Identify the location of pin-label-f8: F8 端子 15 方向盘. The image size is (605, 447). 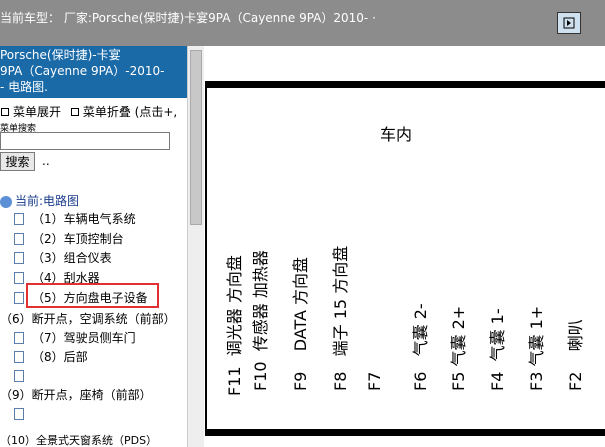
(340, 318).